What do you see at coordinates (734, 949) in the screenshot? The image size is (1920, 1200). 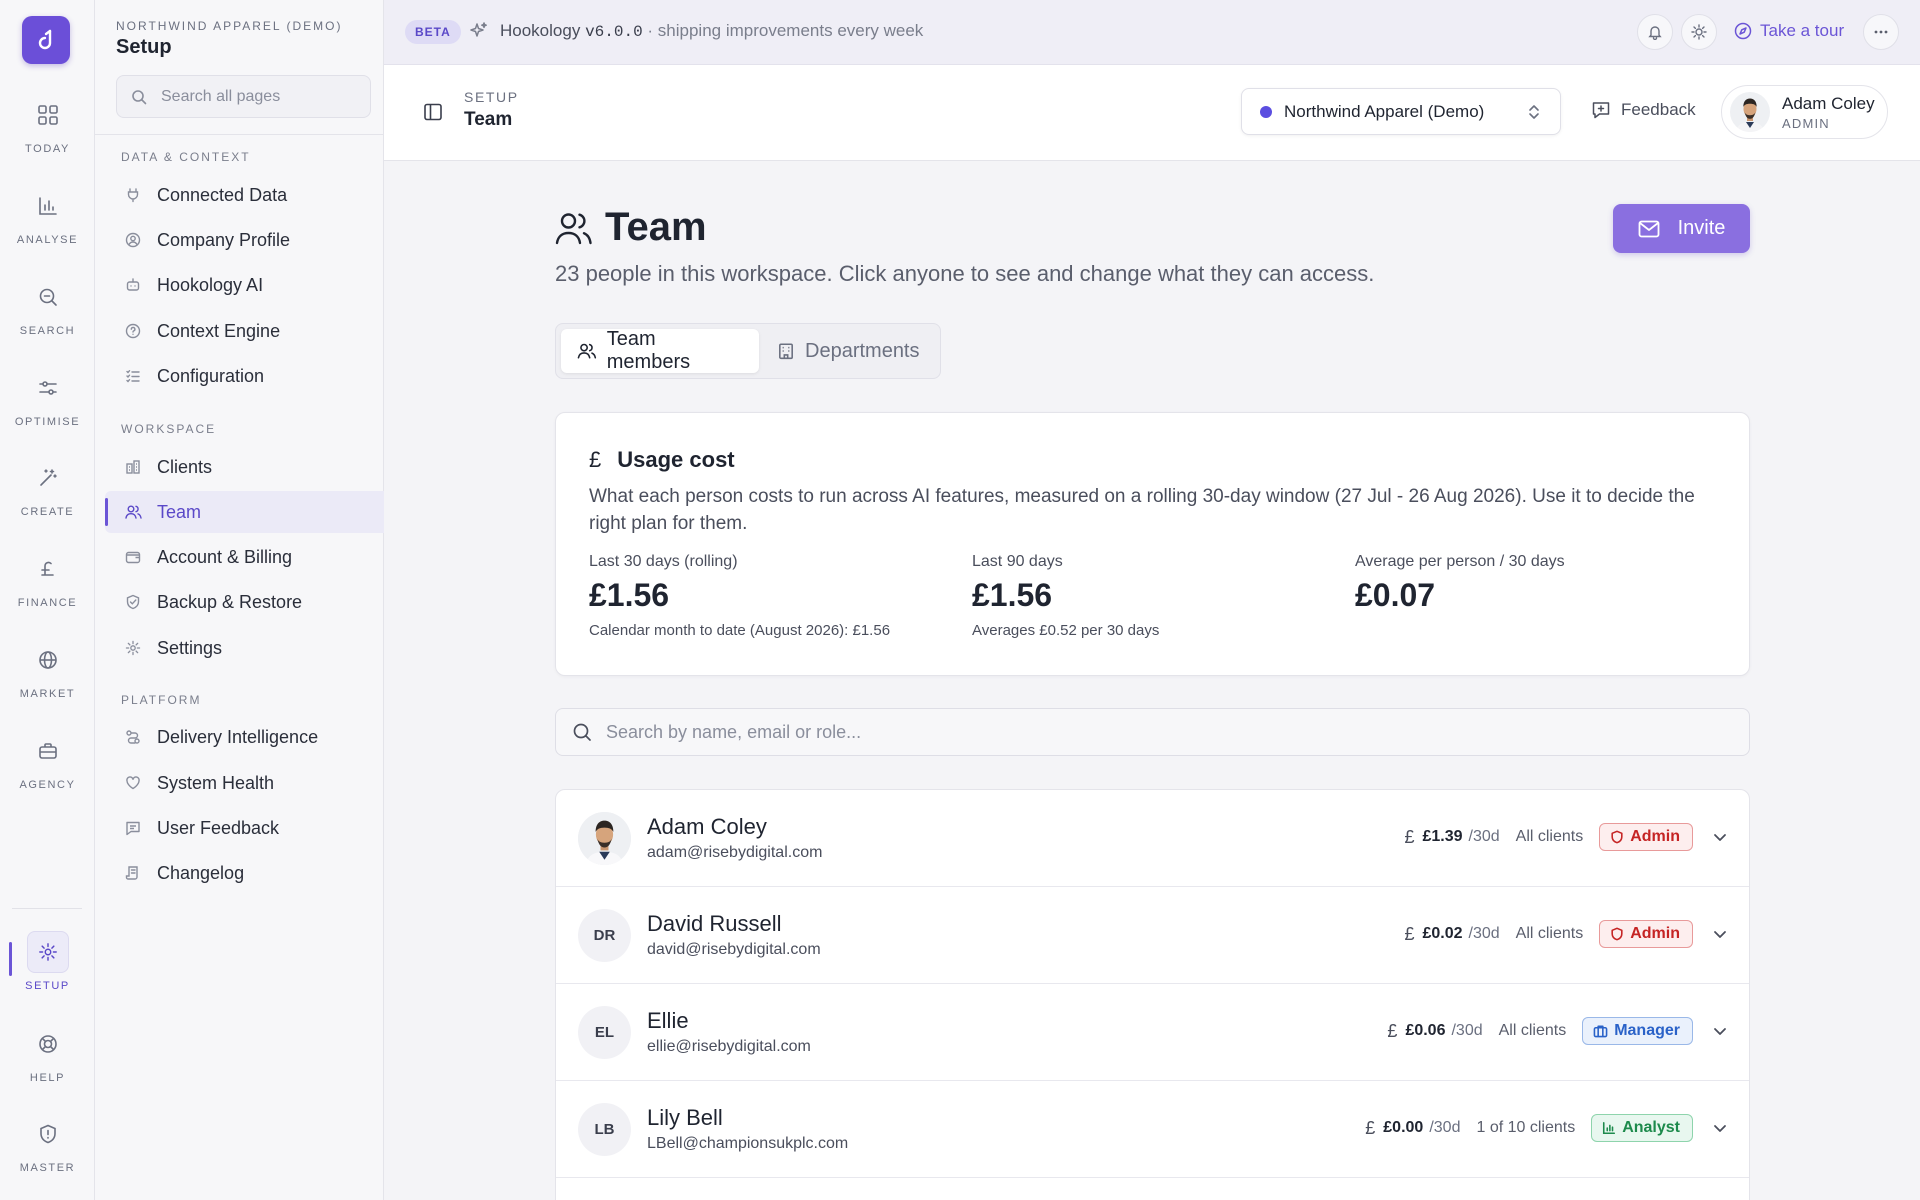 I see `member-email: david@risebydigital.com` at bounding box center [734, 949].